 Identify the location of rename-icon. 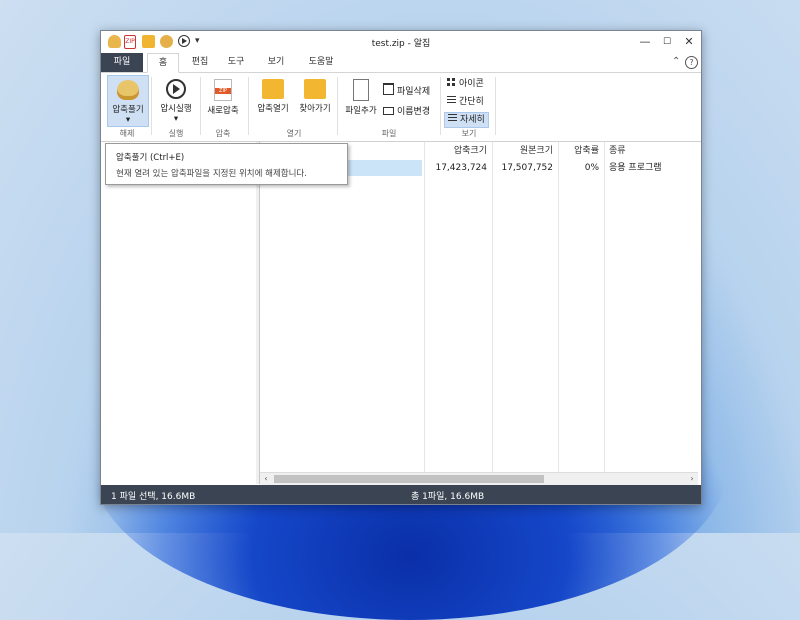
(388, 111).